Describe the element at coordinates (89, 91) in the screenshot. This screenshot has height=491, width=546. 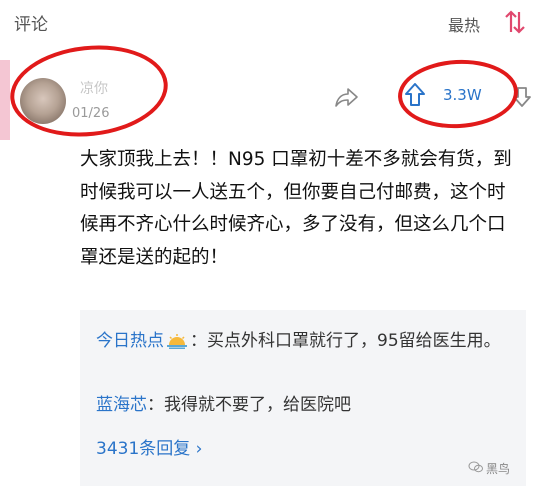
I see `annotation-circle-user` at that location.